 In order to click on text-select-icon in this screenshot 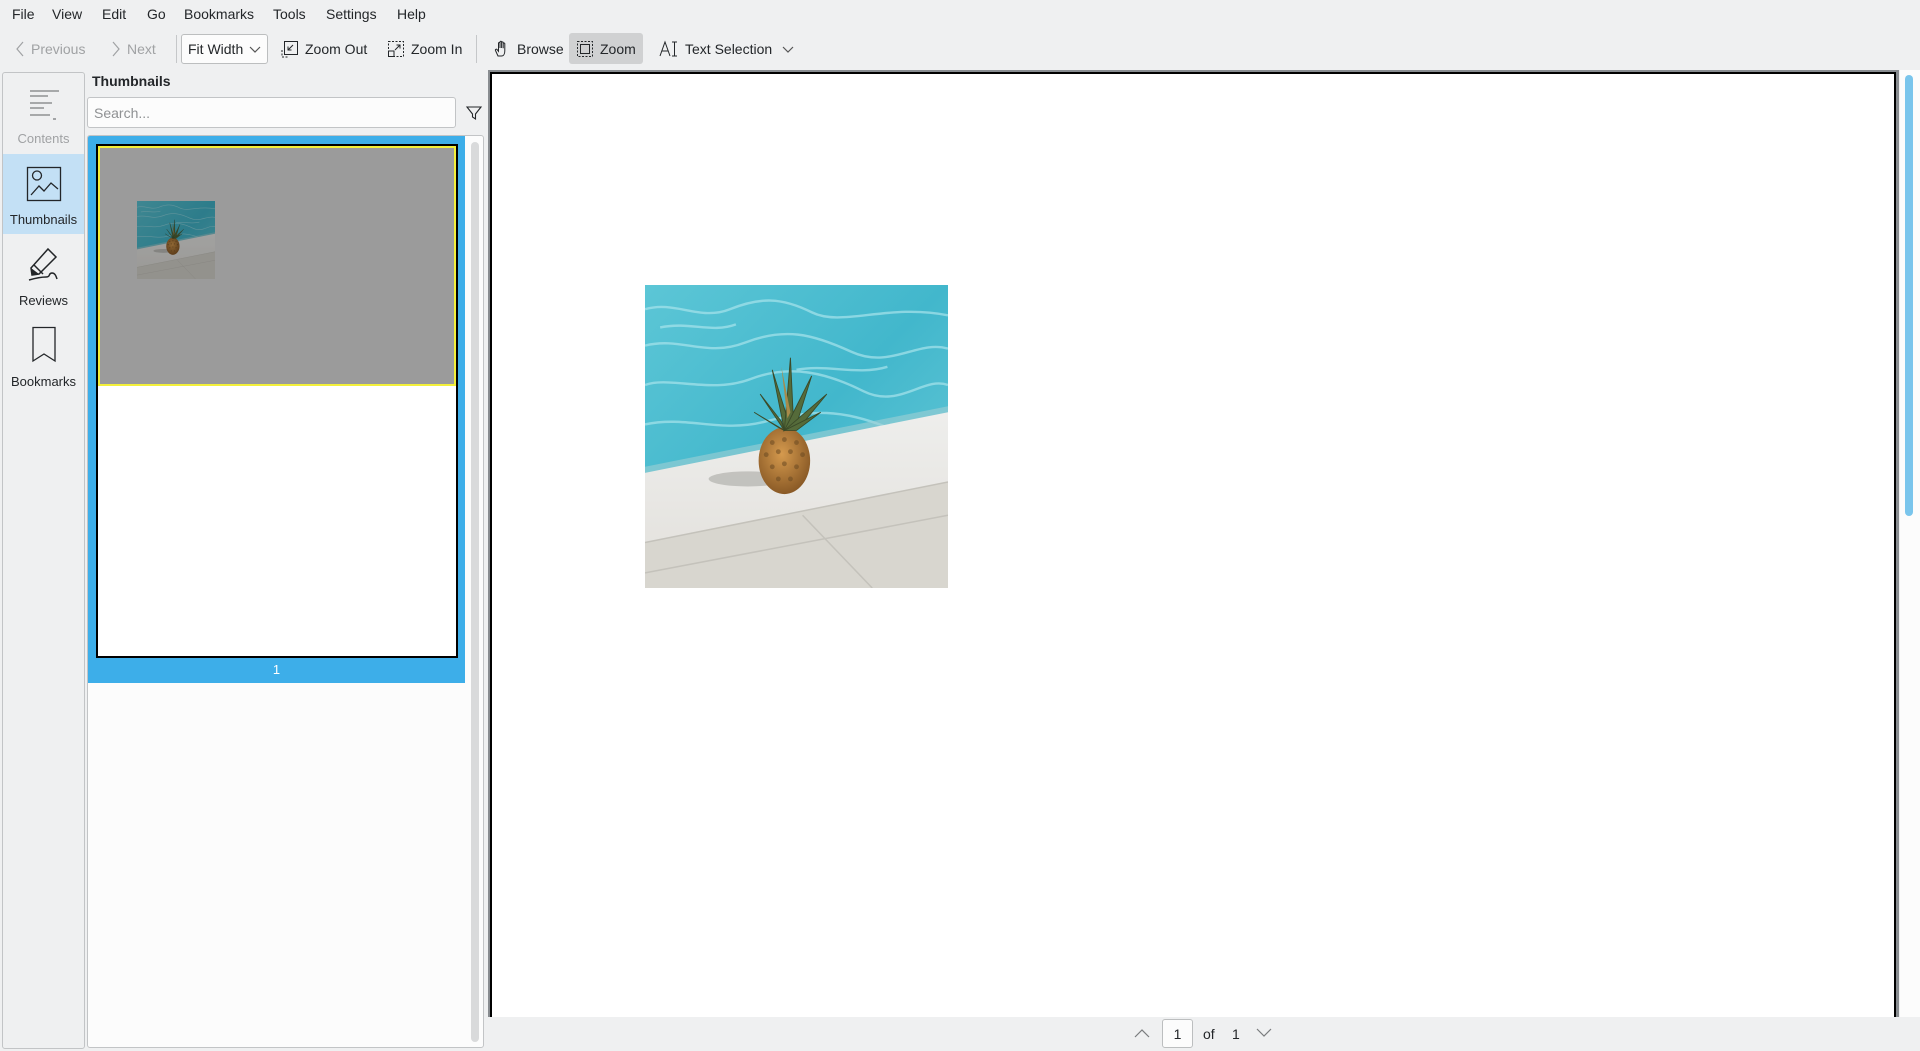, I will do `click(668, 48)`.